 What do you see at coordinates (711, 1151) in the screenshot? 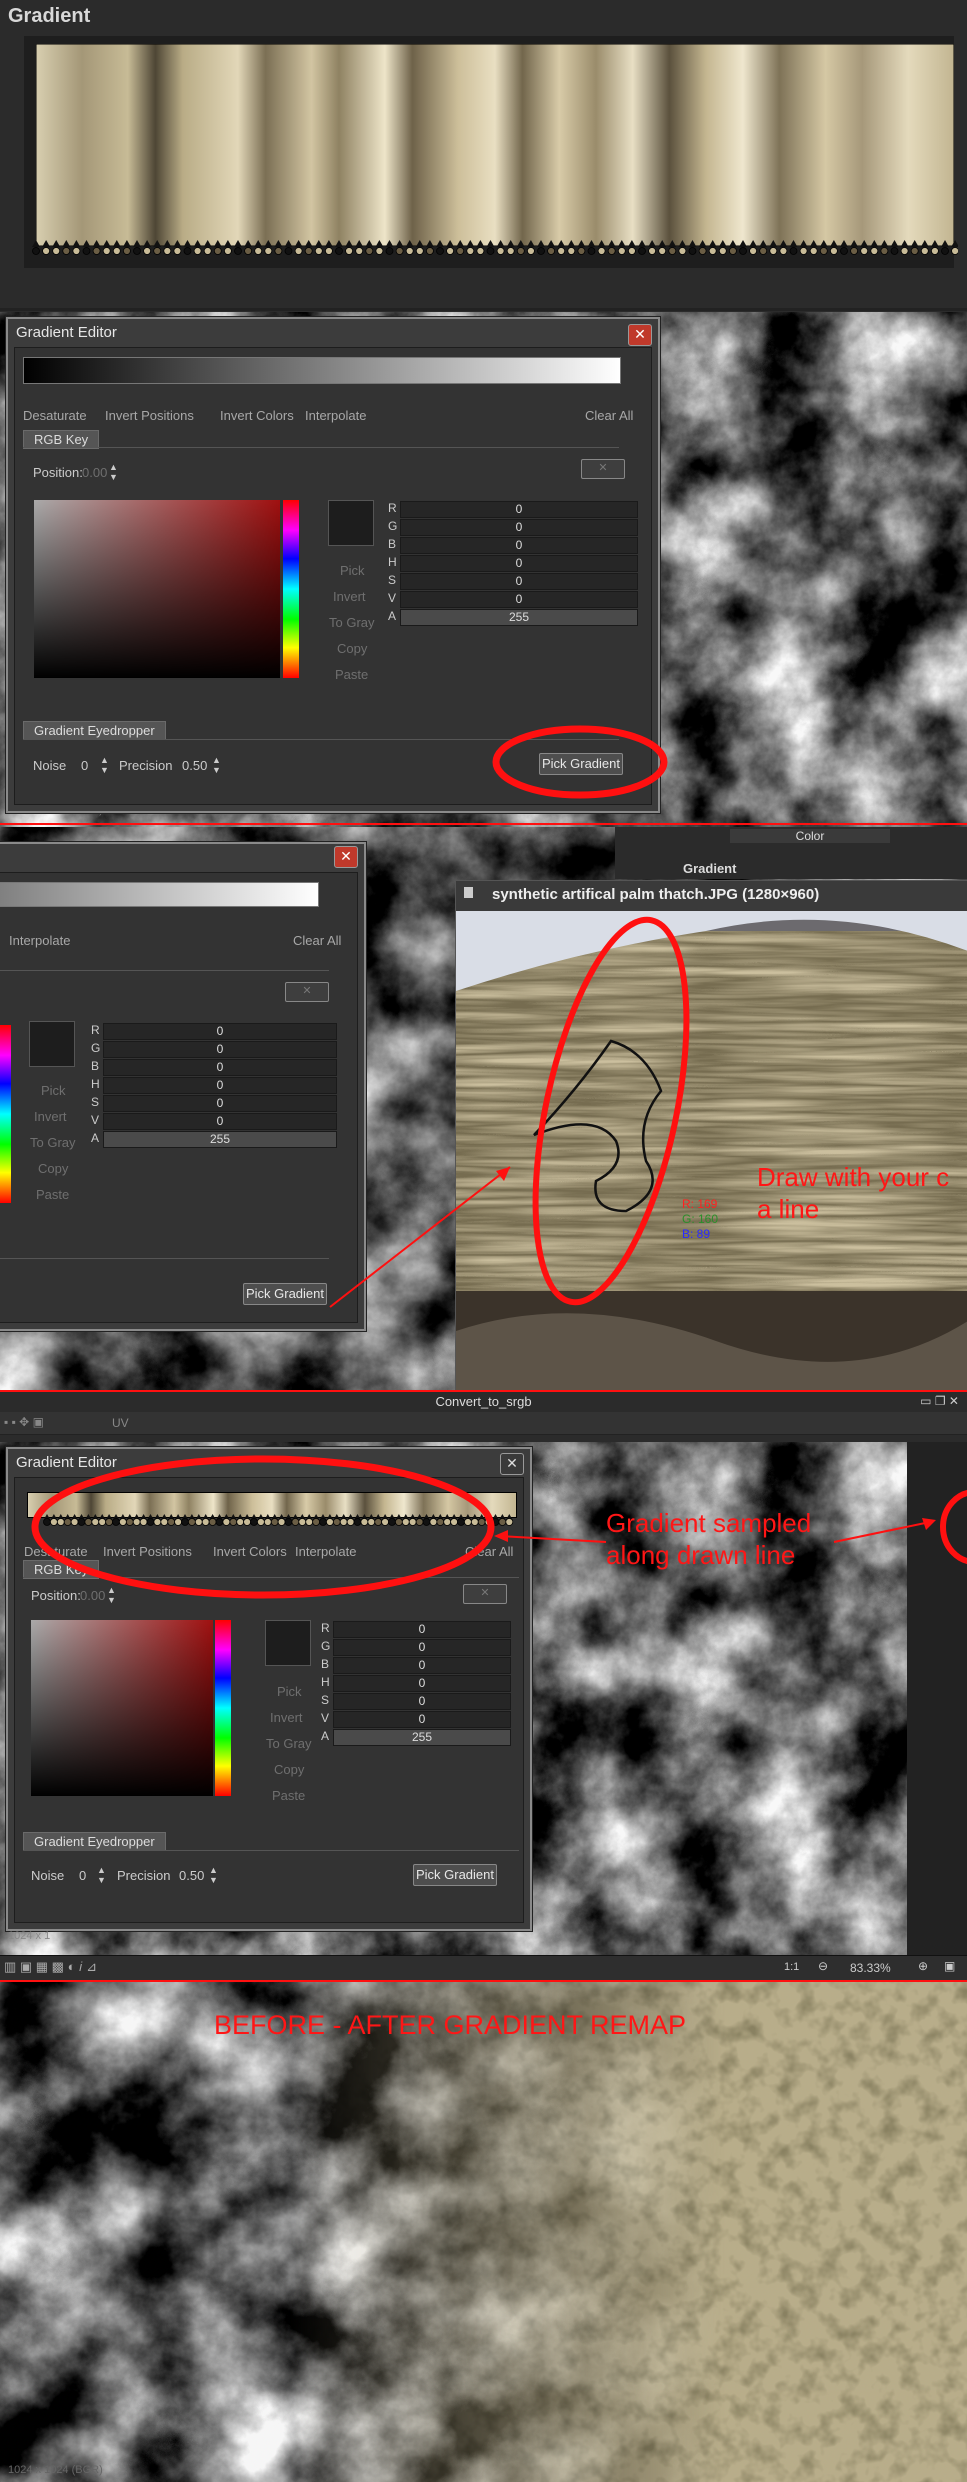
I see `palm-thatch-image: R: 169 G: 160 B: 89` at bounding box center [711, 1151].